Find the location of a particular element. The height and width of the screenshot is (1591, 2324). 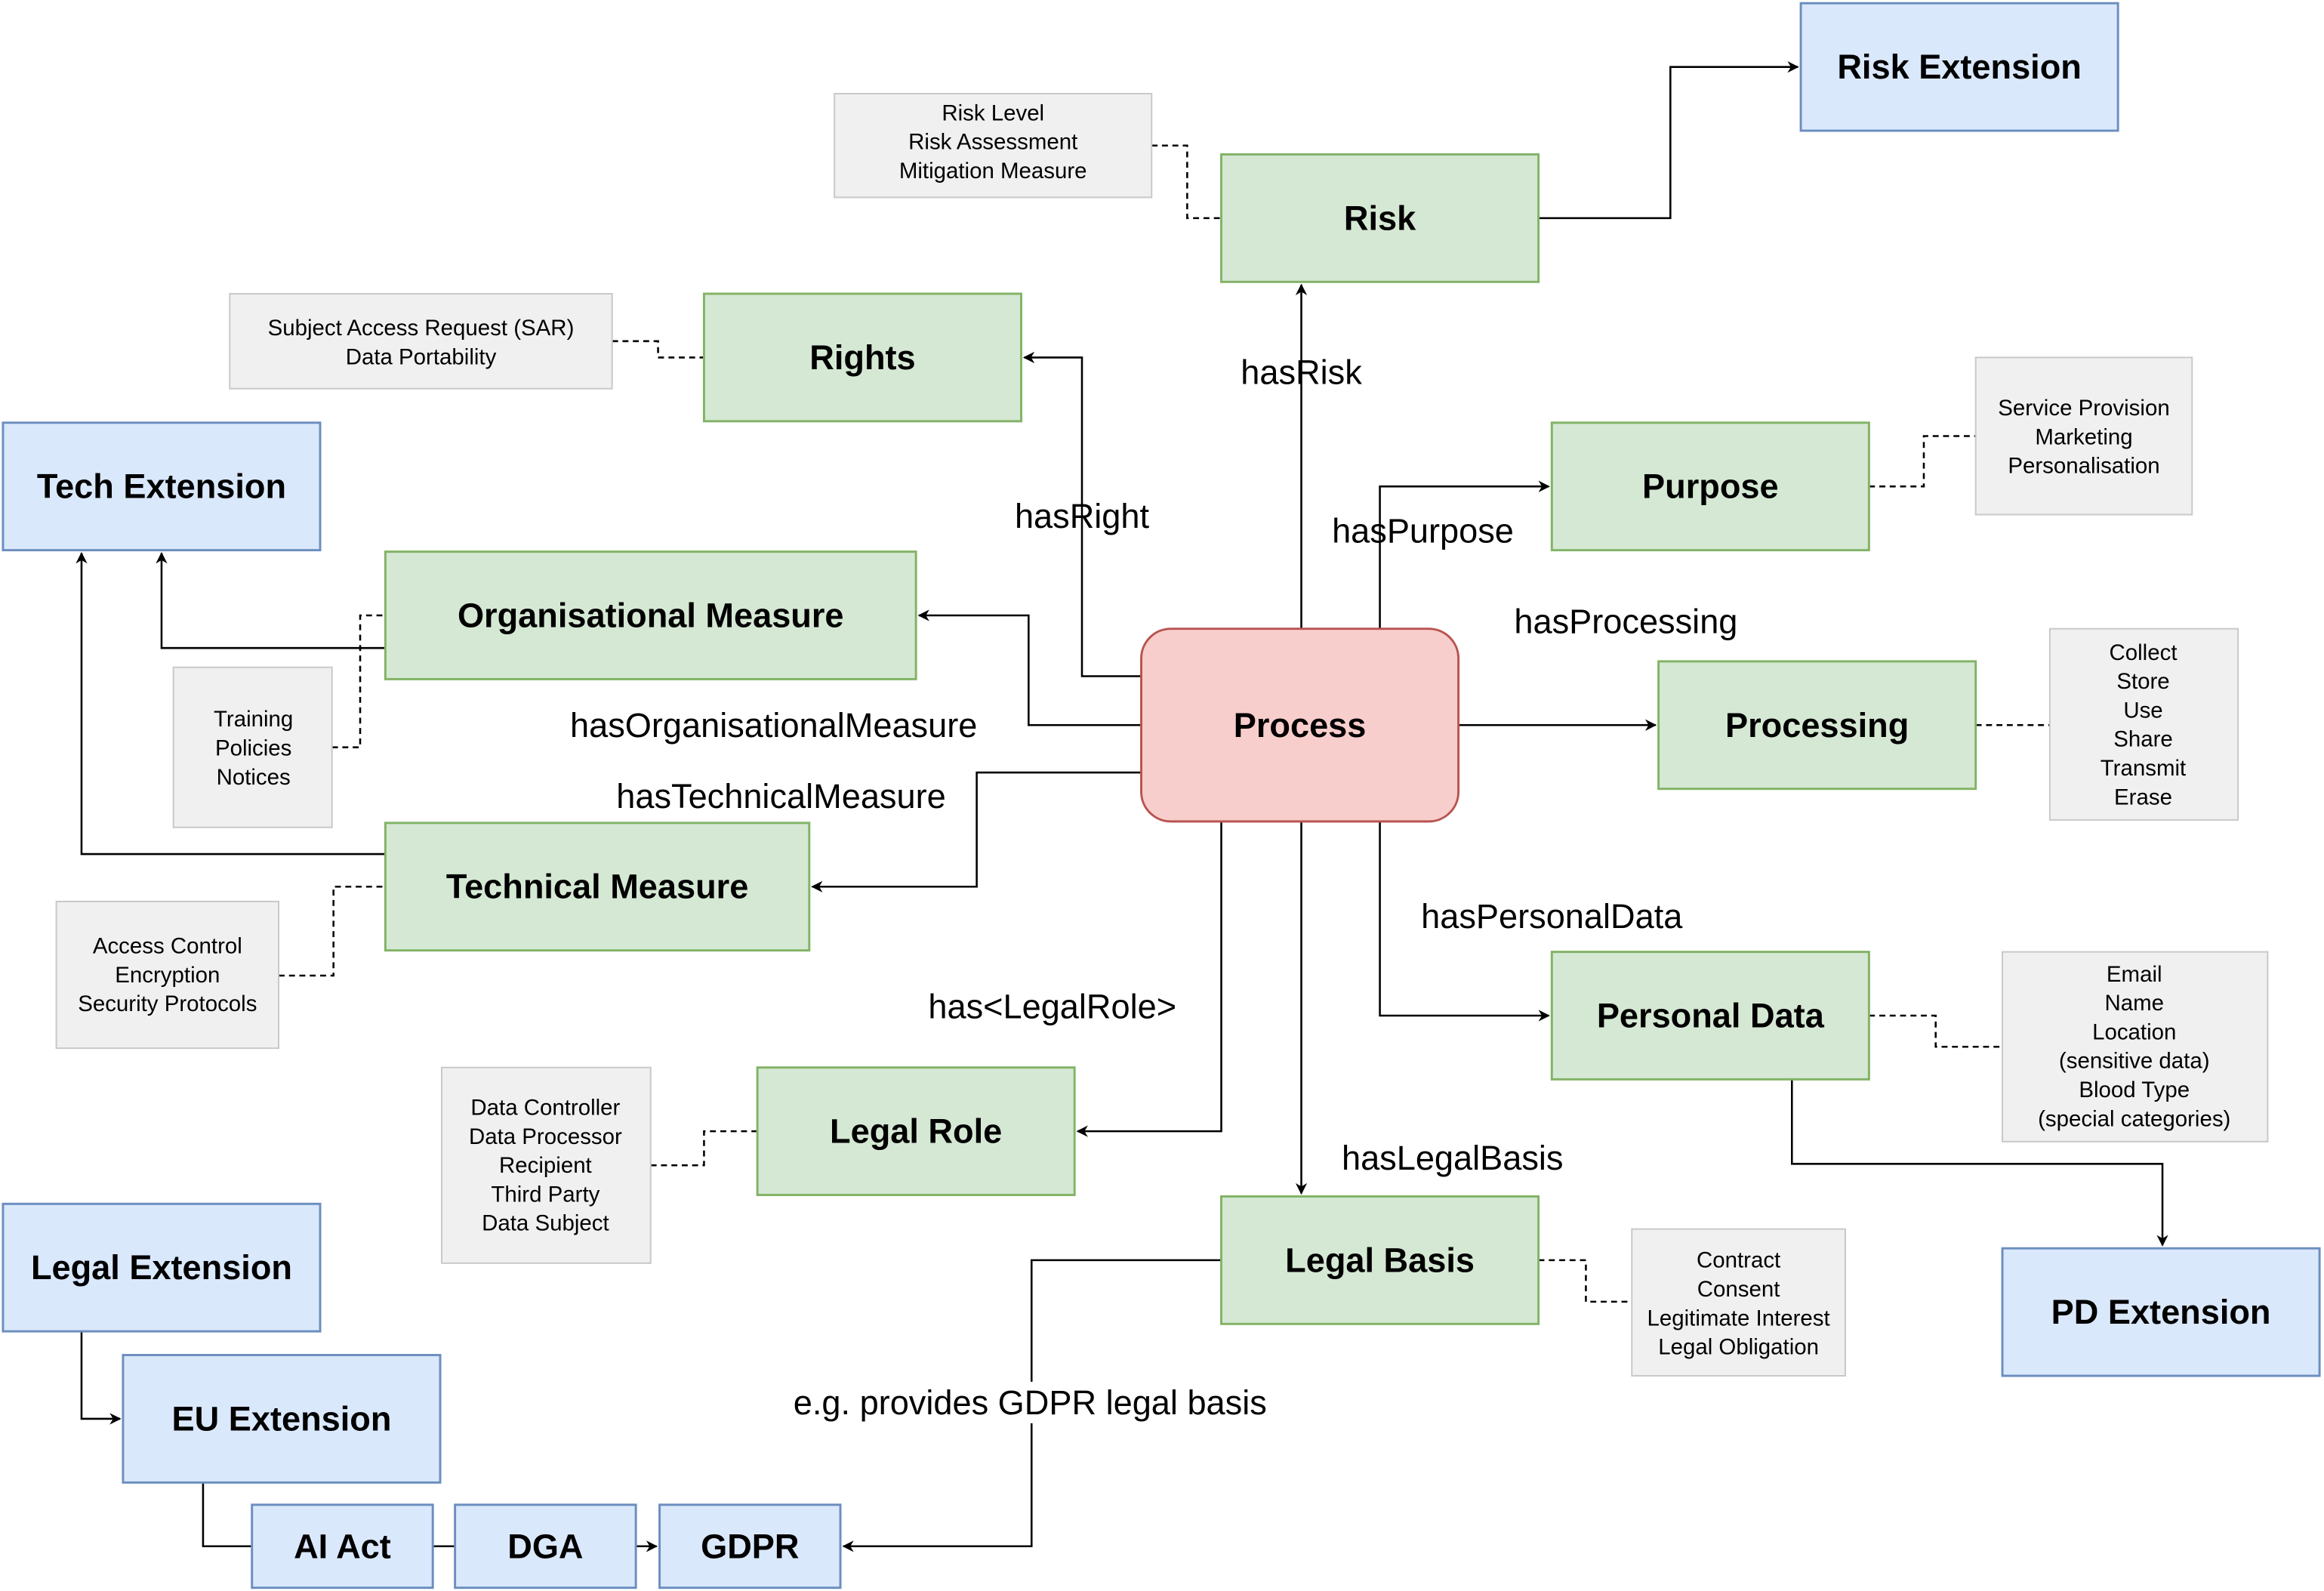

note-link-legal-basis is located at coordinates (1585, 1281).